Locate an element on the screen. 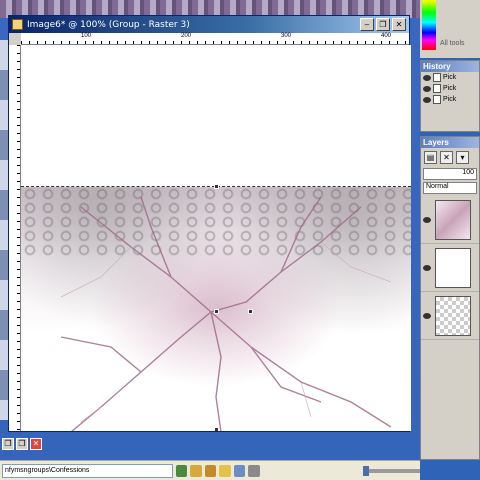 The image size is (480, 480). new-layer-icon: ▤ is located at coordinates (430, 157).